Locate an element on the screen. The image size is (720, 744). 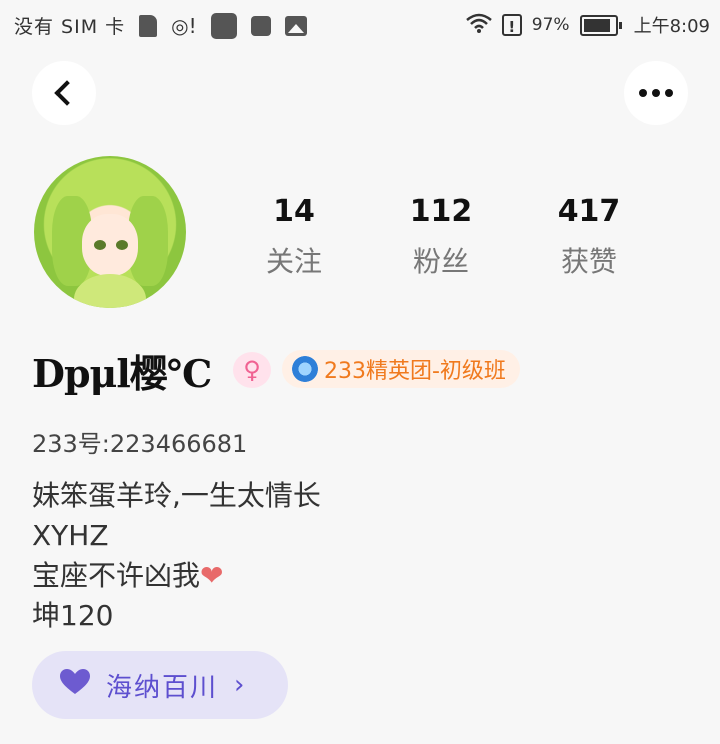
rank-gem-icon is located at coordinates (305, 369).